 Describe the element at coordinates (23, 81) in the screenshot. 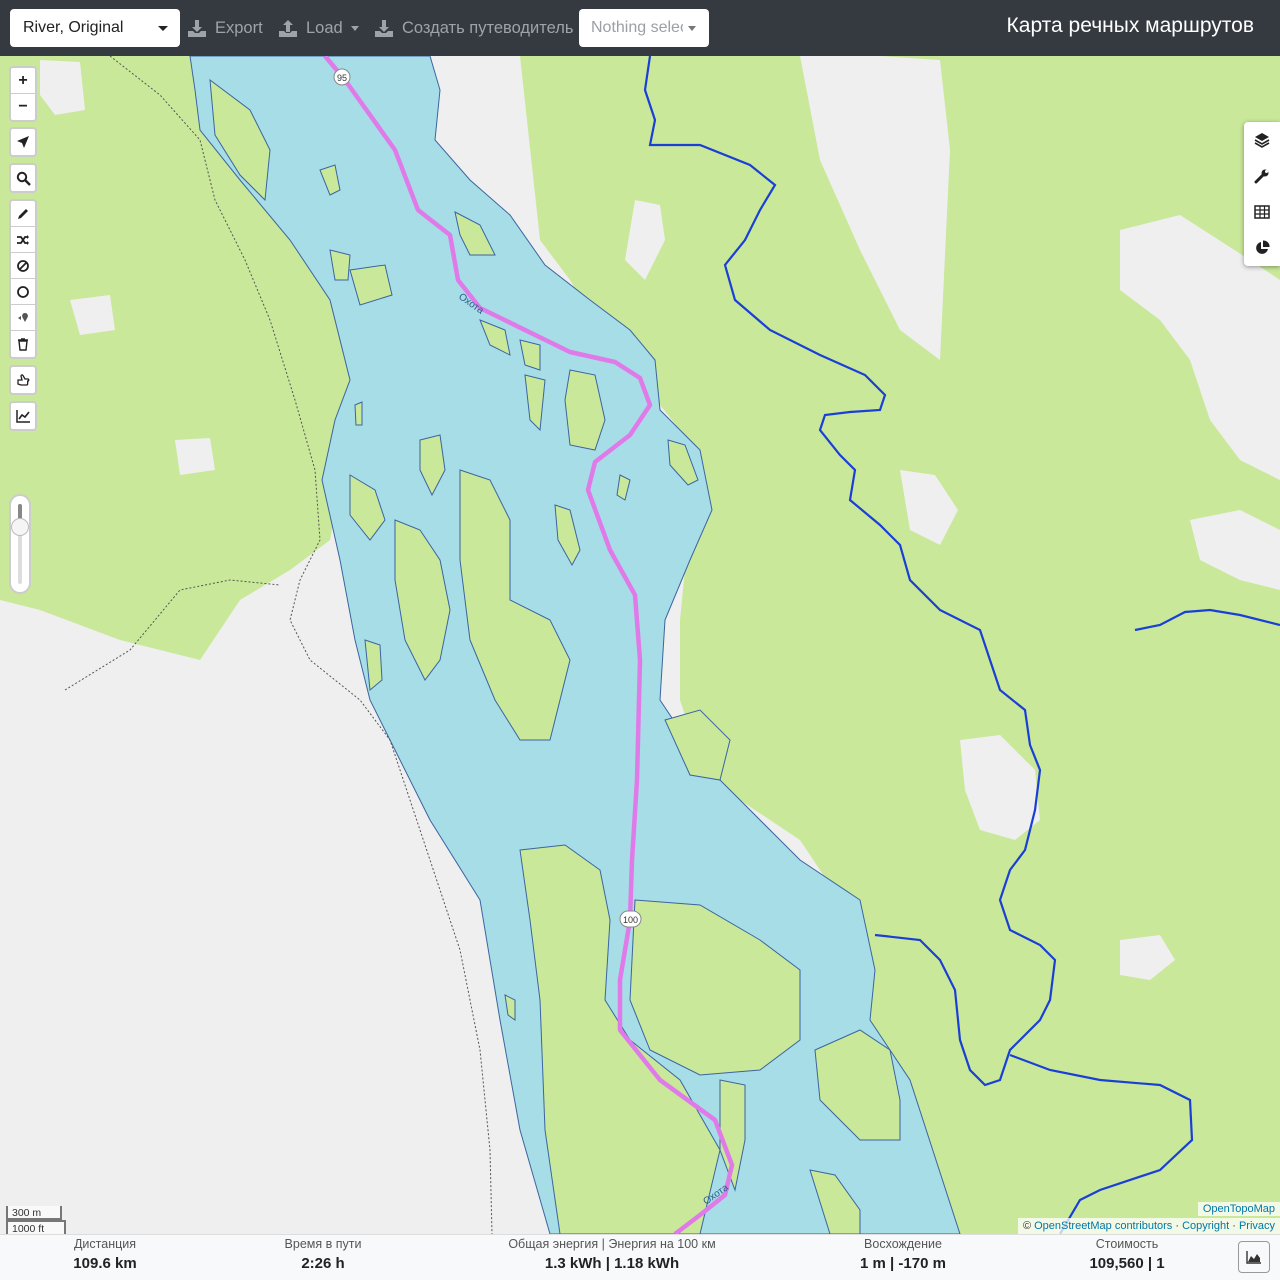

I see `zoom-in-button: +` at that location.